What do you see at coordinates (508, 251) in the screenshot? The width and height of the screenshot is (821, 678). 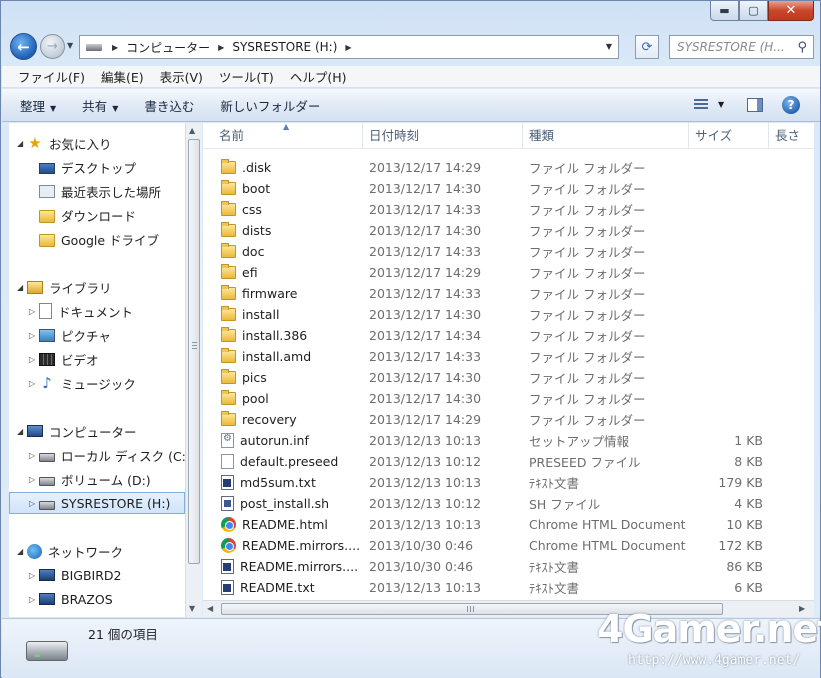 I see `file-row: doc 2013/12/17 14:33 ファイル フォルダー` at bounding box center [508, 251].